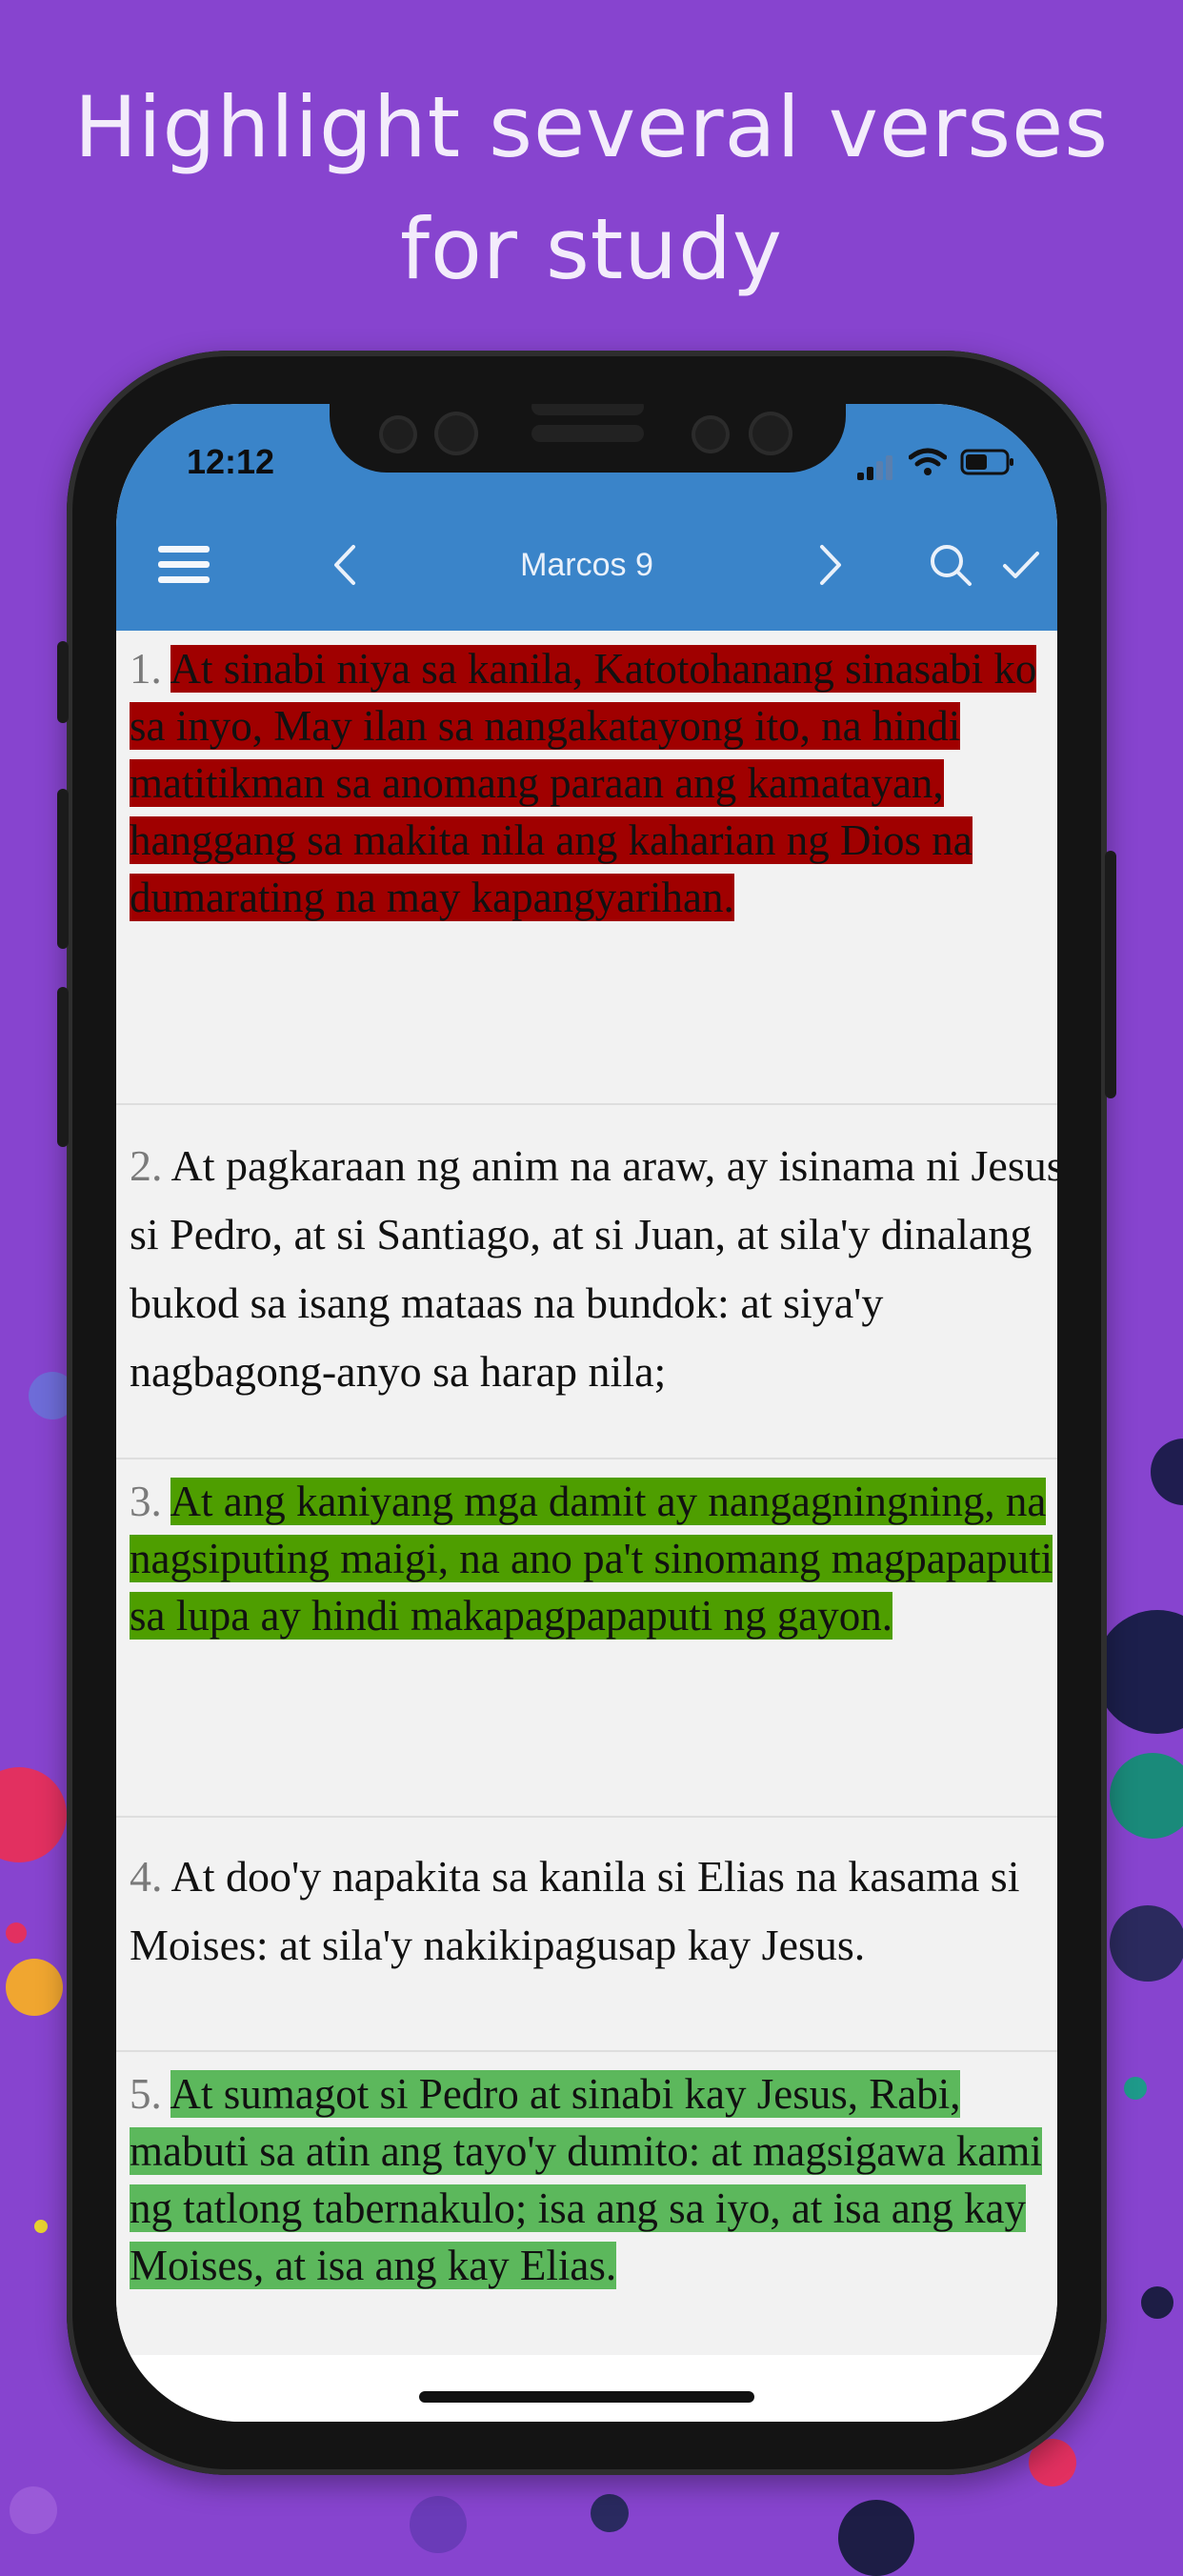  Describe the element at coordinates (147, 1165) in the screenshot. I see `verse-number: 2.` at that location.